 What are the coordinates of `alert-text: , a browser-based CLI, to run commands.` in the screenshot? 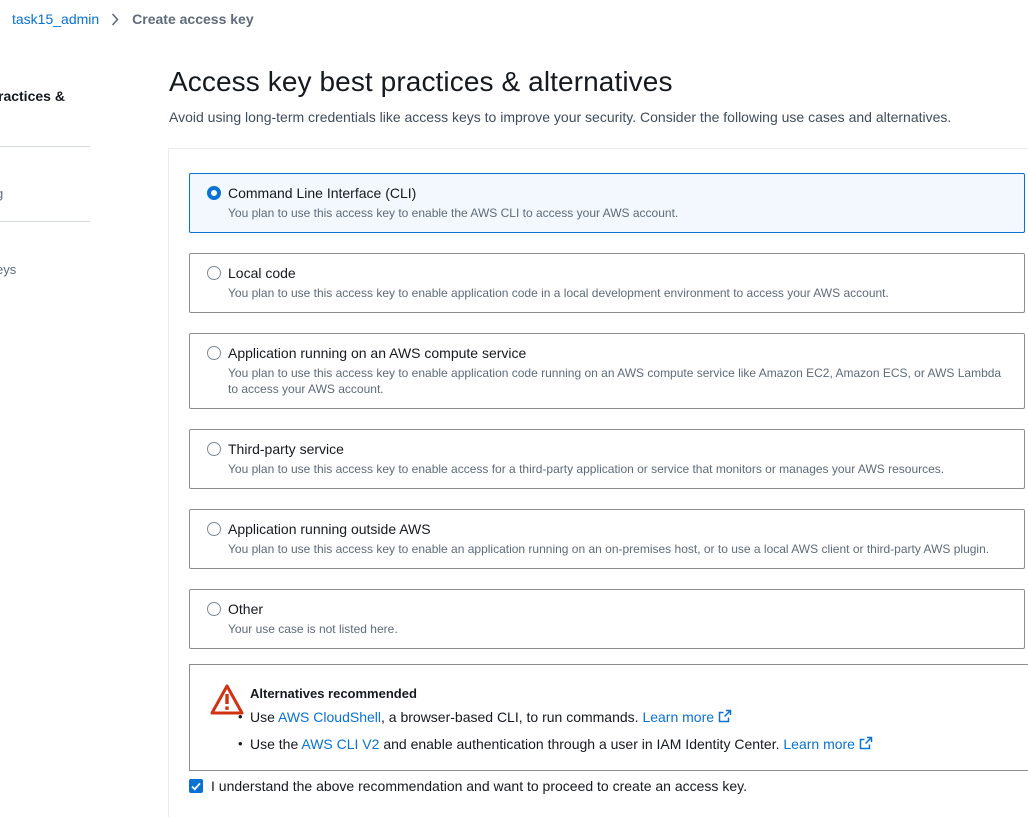 It's located at (512, 717).